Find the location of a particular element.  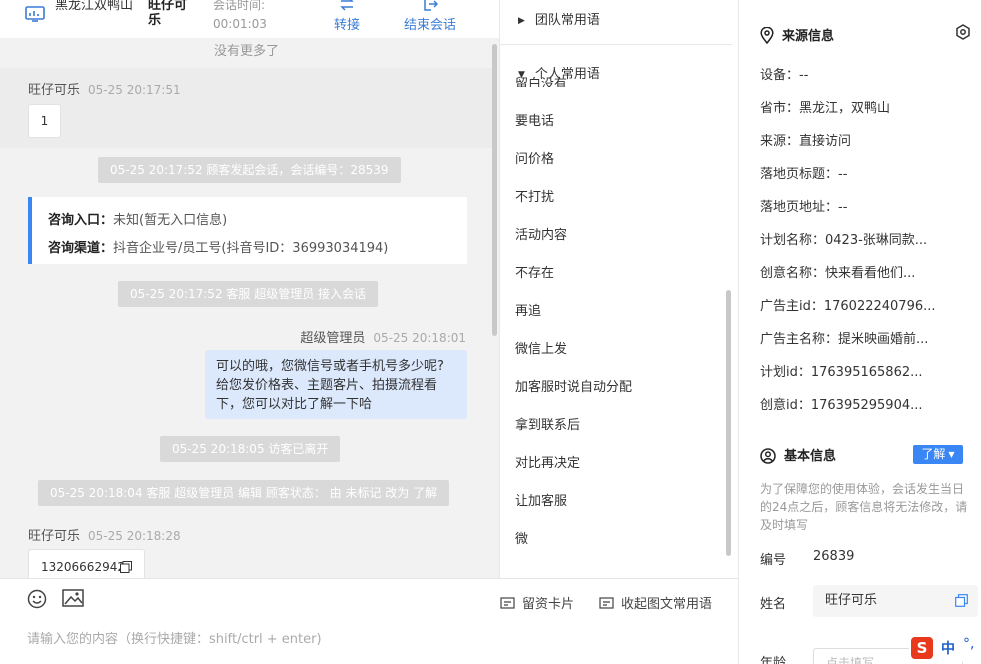

entry-label: 咨询入口： is located at coordinates (81, 220).